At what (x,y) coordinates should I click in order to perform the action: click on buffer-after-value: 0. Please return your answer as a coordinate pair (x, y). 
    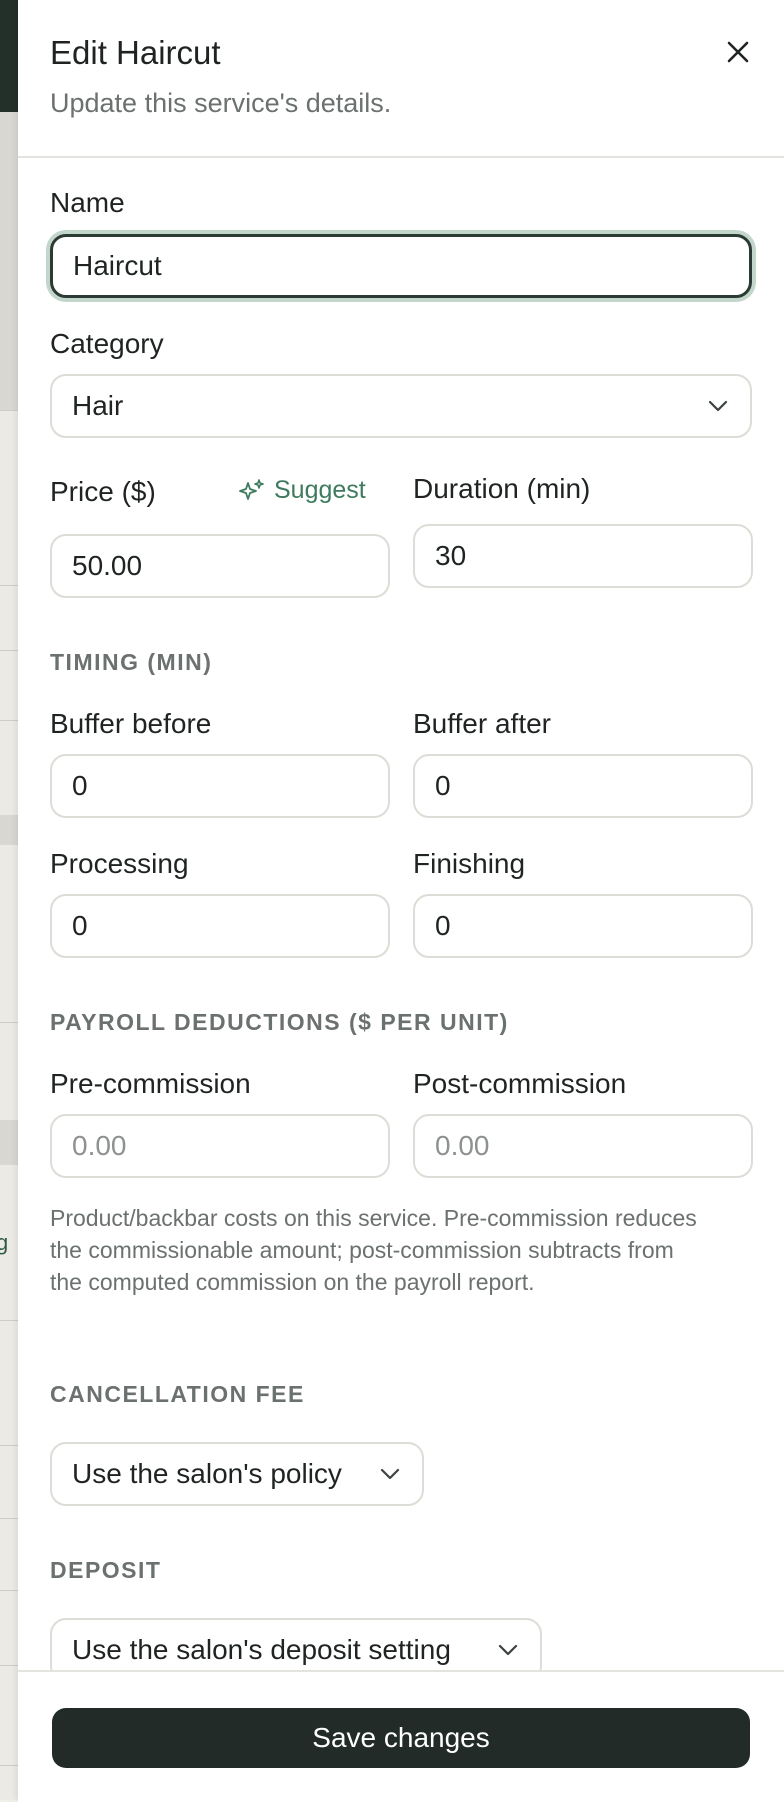
    Looking at the image, I should click on (443, 785).